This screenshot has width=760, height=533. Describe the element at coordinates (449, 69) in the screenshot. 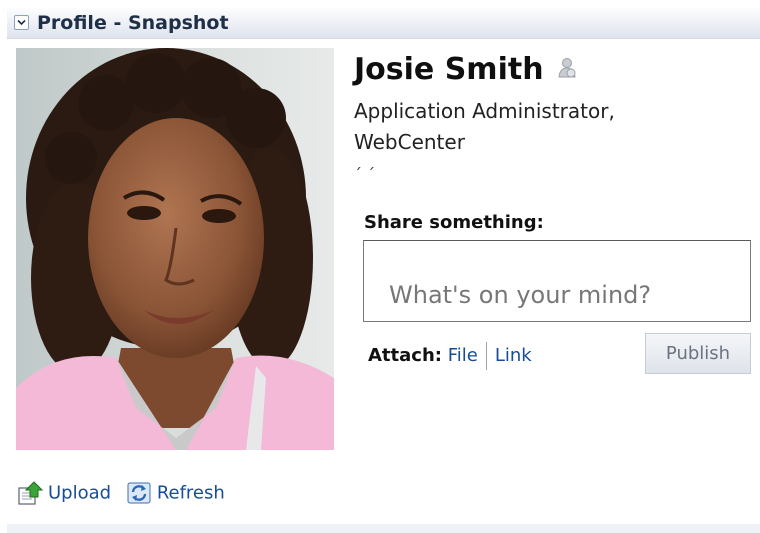

I see `profile-name: Josie Smith` at that location.